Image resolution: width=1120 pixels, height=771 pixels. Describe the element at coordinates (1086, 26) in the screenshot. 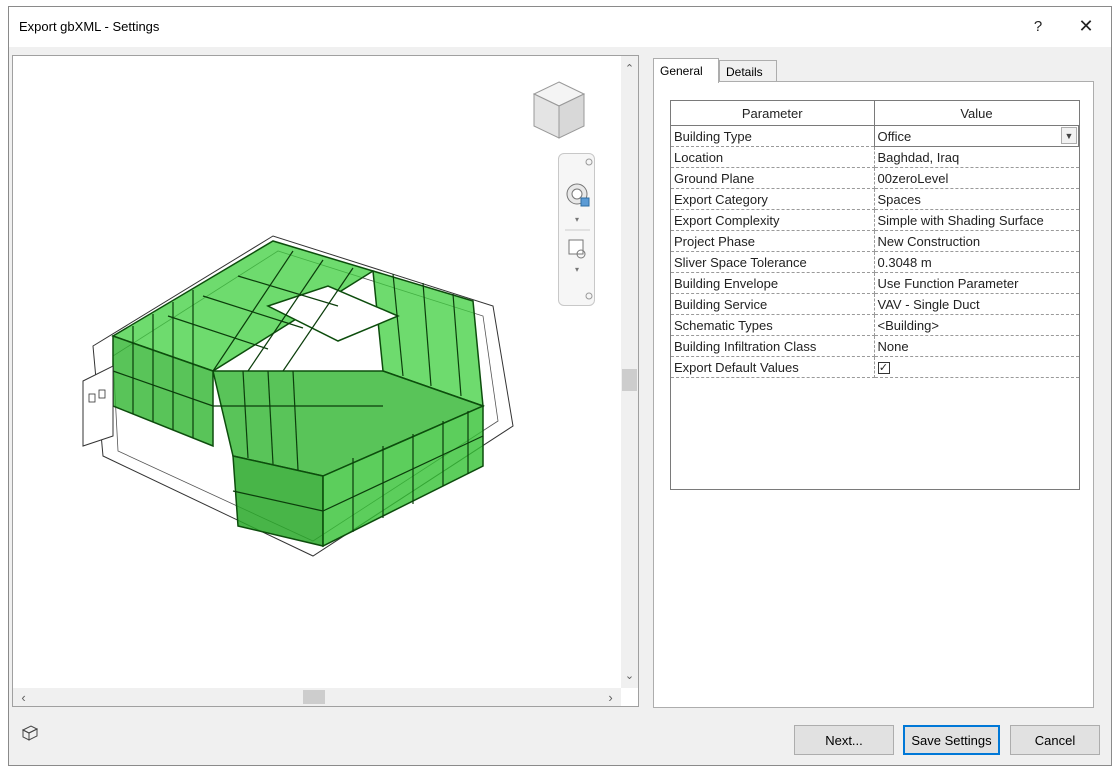

I see `close-button: ✕` at that location.